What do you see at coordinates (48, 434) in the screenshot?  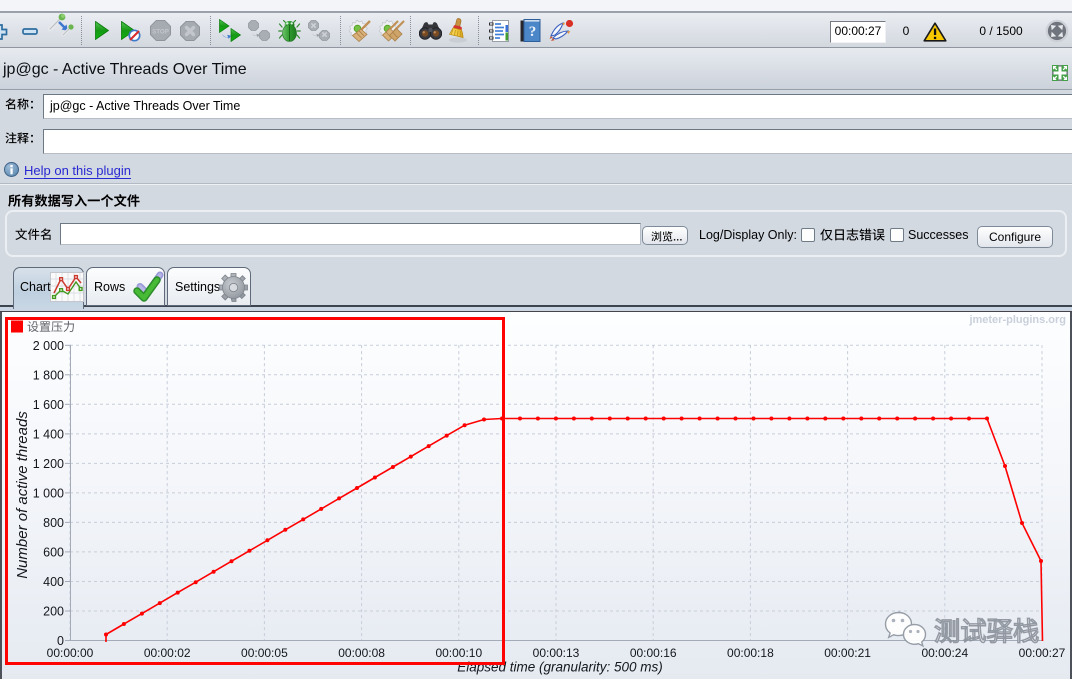 I see `svg-text: 1 400` at bounding box center [48, 434].